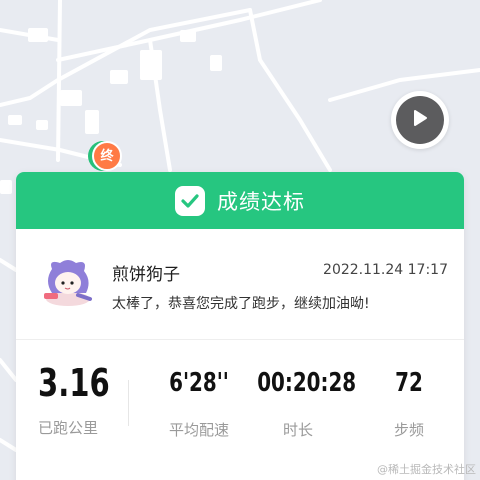 Image resolution: width=480 pixels, height=480 pixels. I want to click on check-badge-icon, so click(190, 200).